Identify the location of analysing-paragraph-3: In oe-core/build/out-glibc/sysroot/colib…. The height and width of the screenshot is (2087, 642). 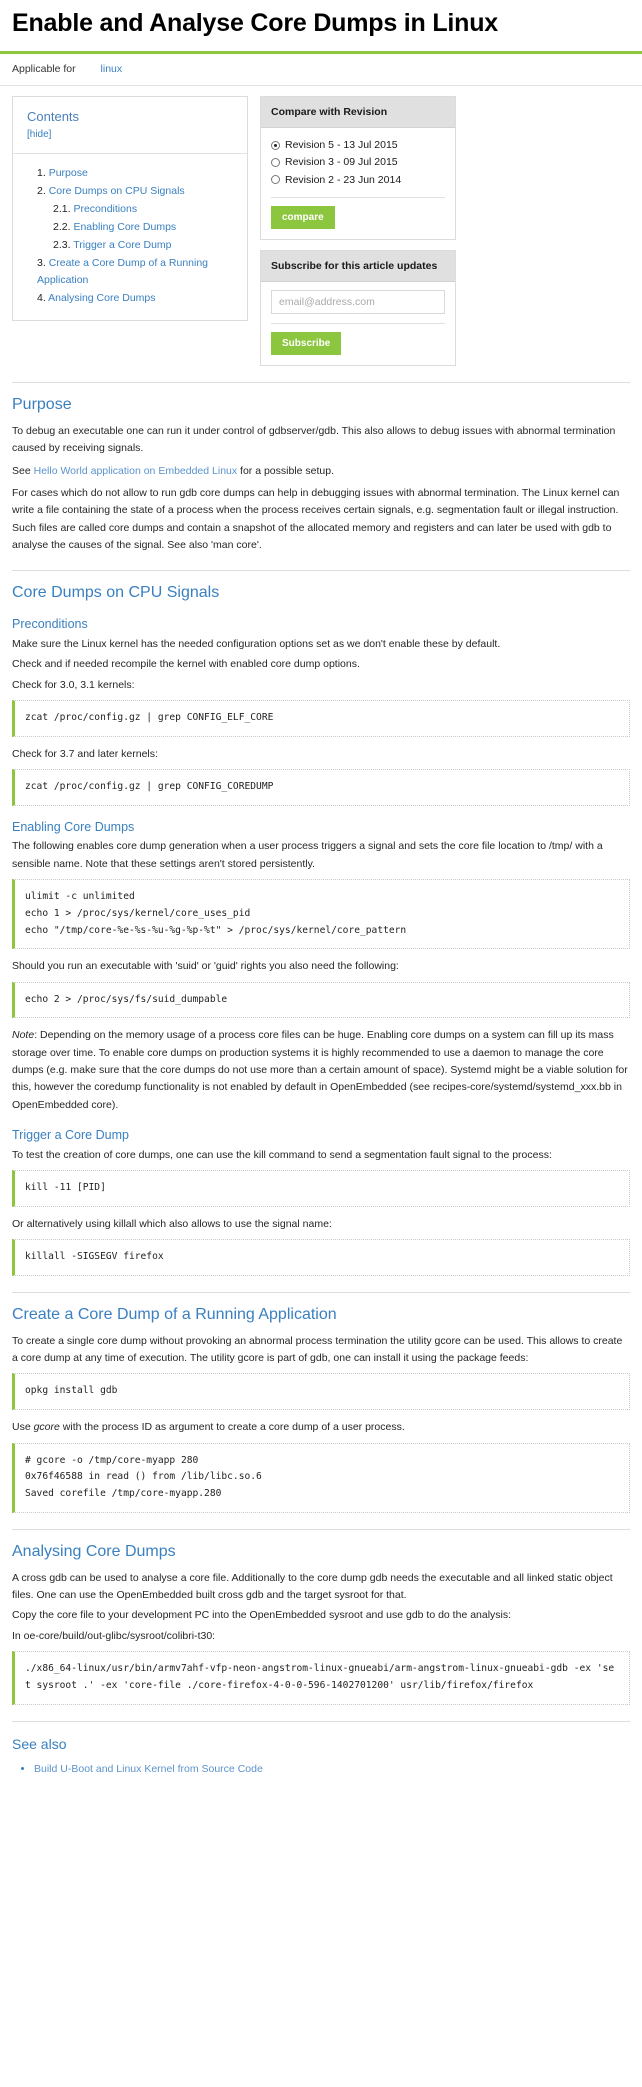
(114, 1635).